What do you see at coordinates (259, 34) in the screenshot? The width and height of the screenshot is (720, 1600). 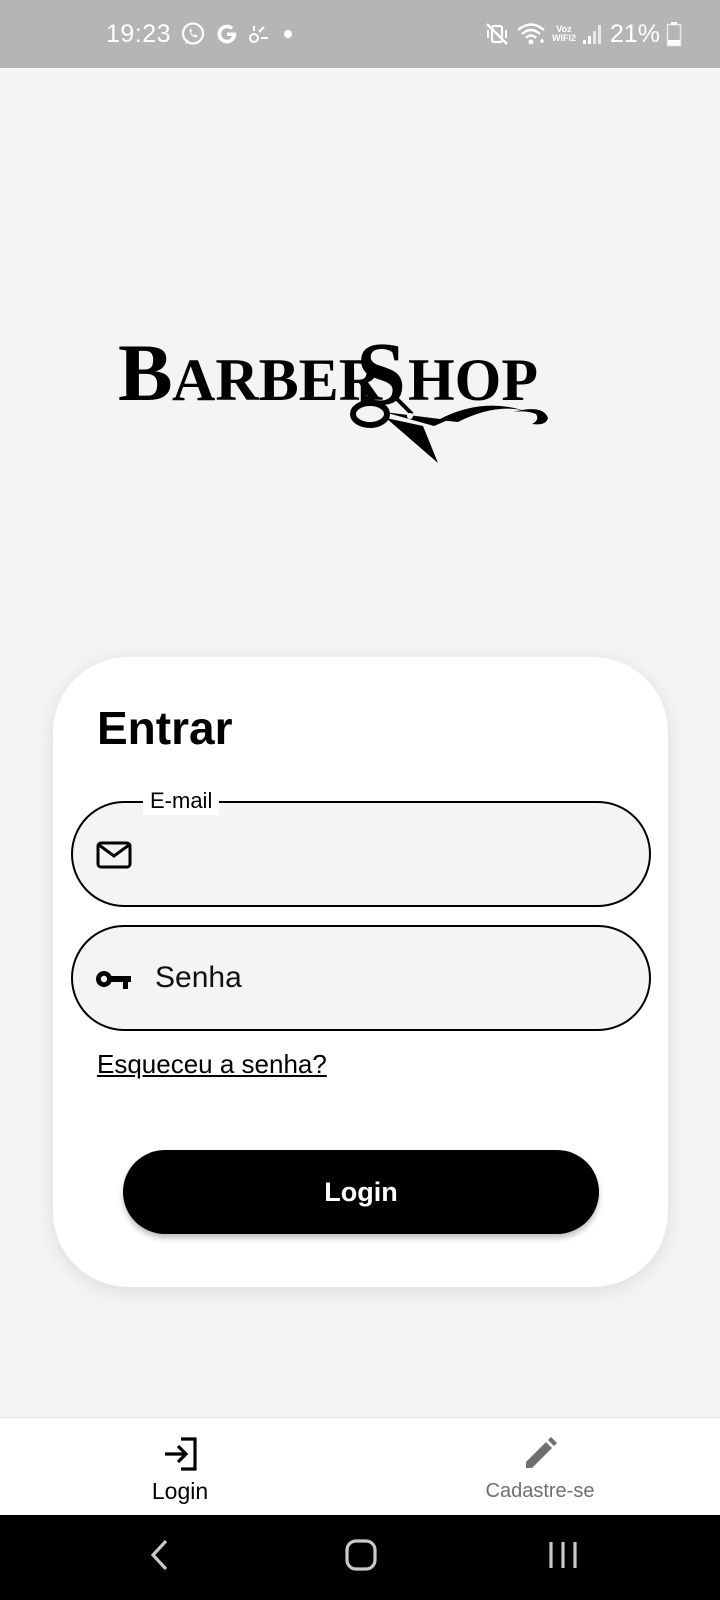 I see `spark-icon` at bounding box center [259, 34].